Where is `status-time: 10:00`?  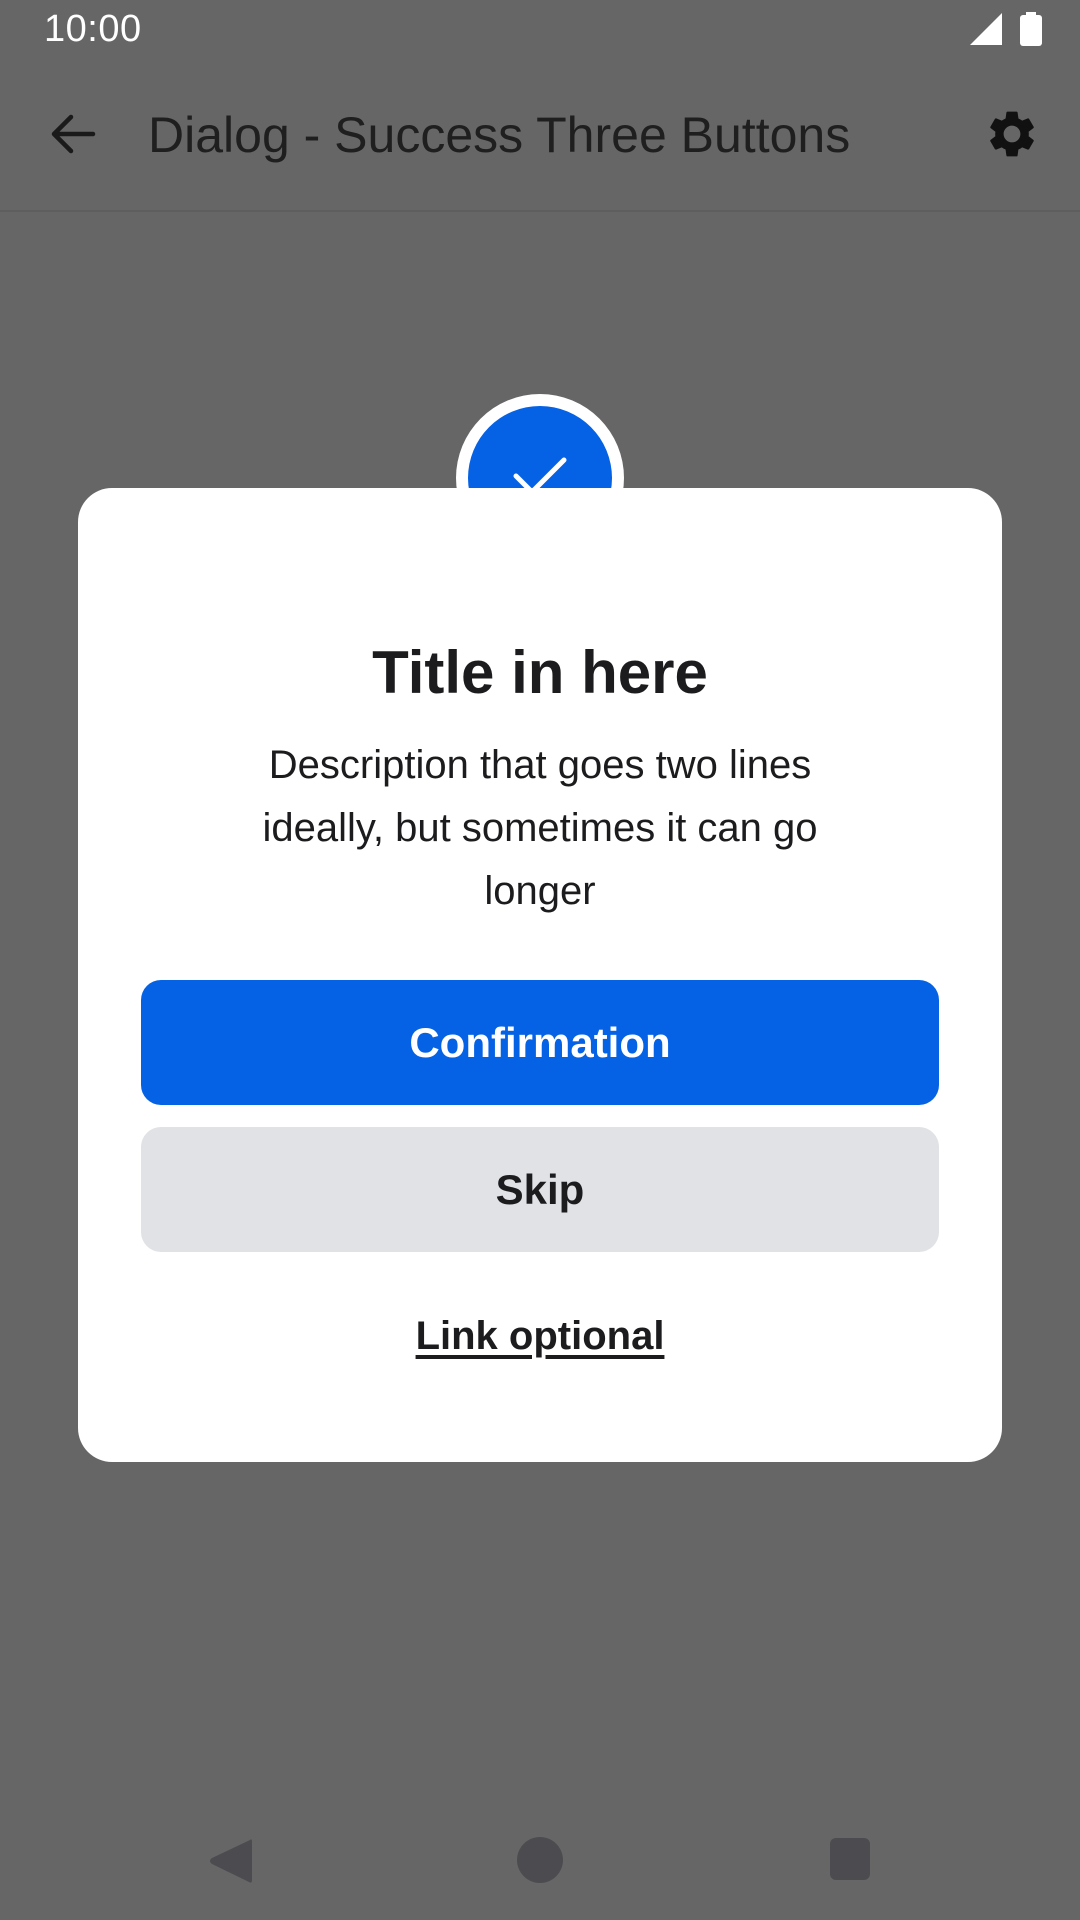 status-time: 10:00 is located at coordinates (93, 29).